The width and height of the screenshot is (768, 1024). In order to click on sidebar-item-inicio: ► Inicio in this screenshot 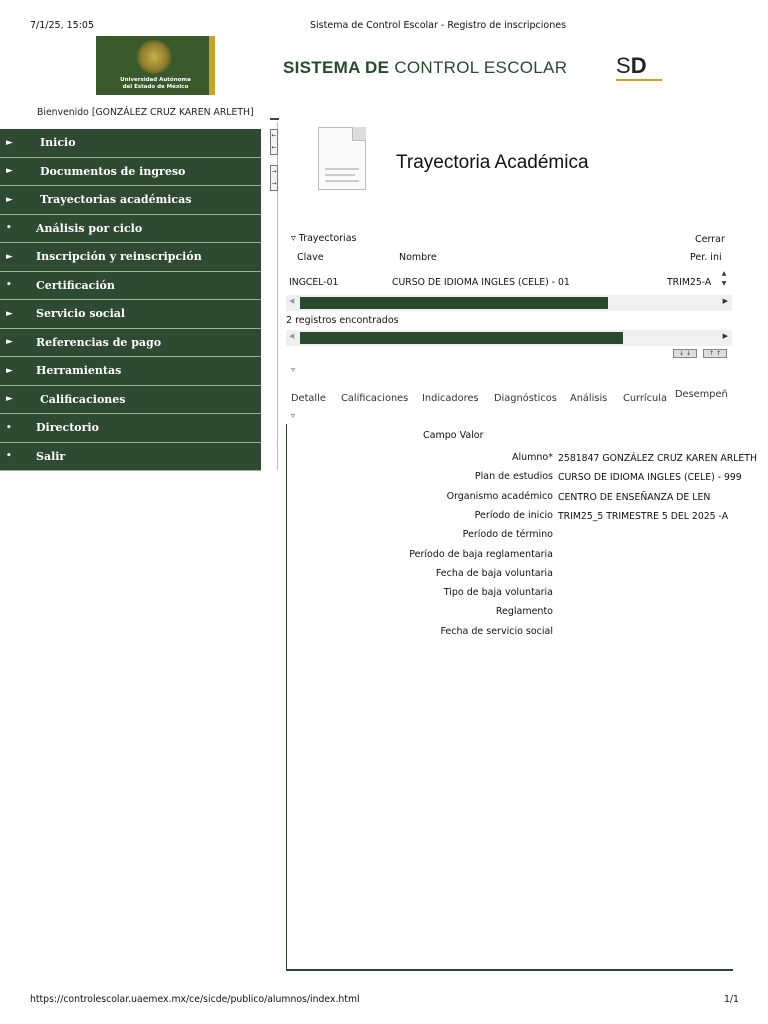, I will do `click(130, 143)`.